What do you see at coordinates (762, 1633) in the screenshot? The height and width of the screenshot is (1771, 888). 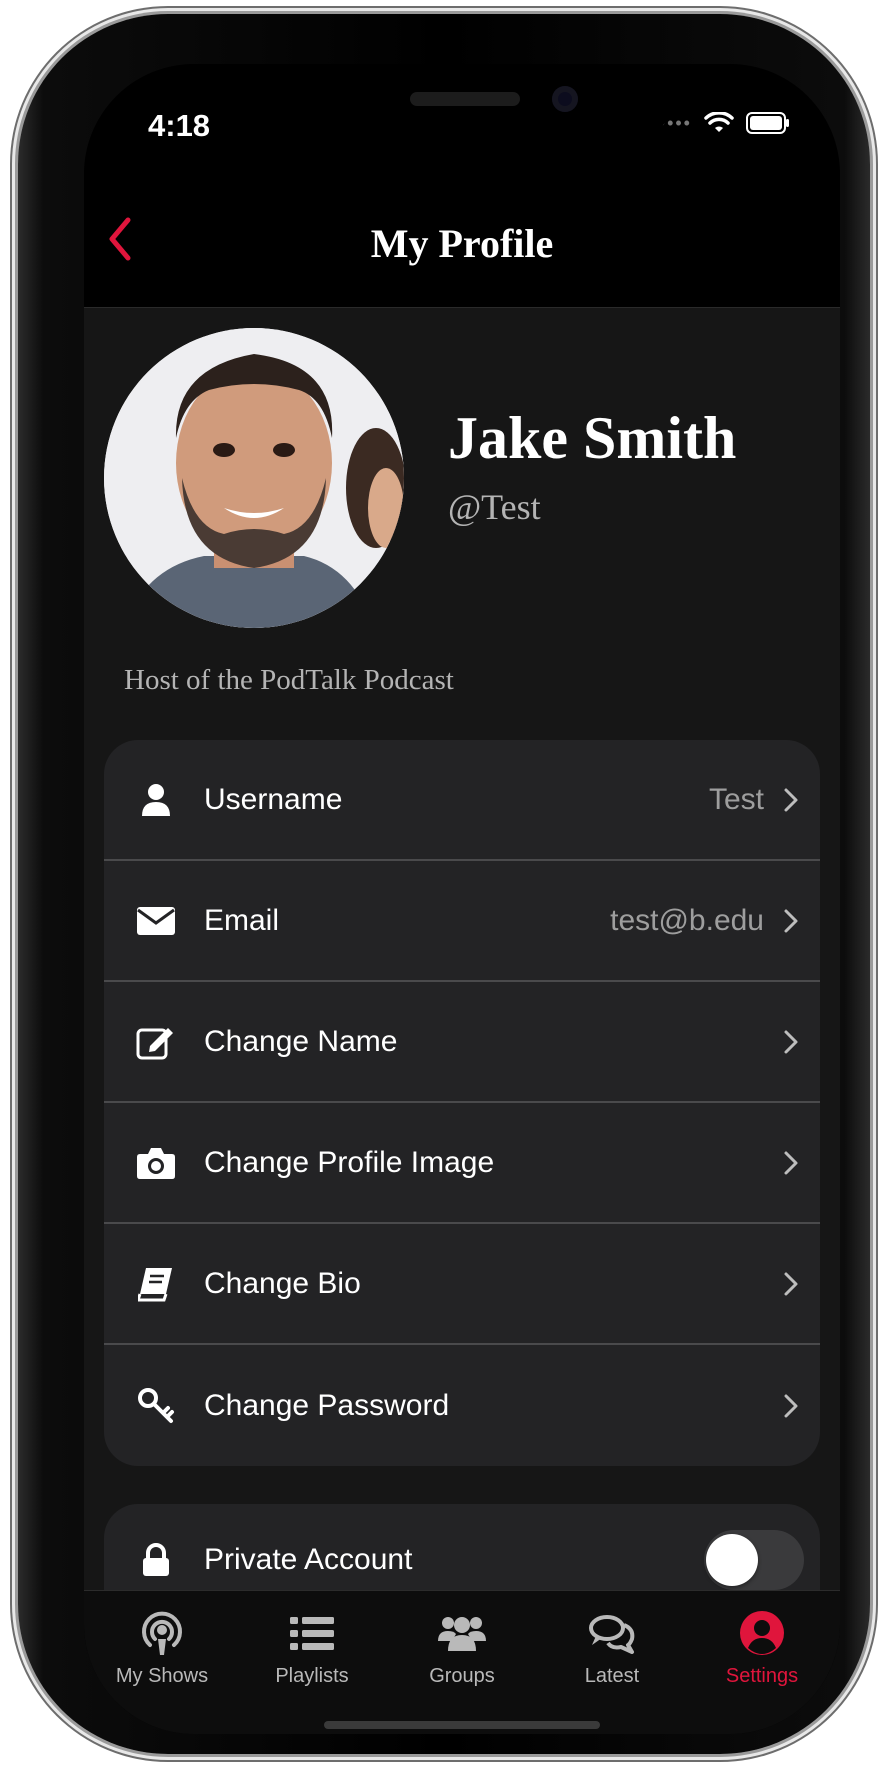 I see `user-circle-icon` at bounding box center [762, 1633].